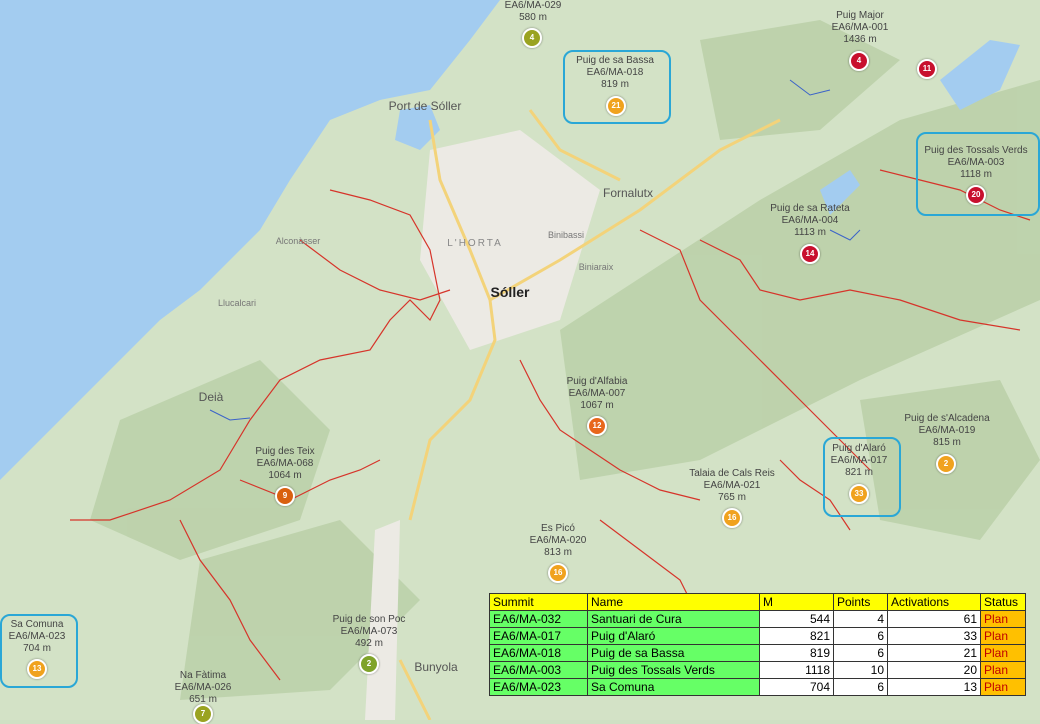 This screenshot has height=724, width=1040. Describe the element at coordinates (860, 27) in the screenshot. I see `summit-label: Puig Major EA6/MA-001 1436 m` at that location.